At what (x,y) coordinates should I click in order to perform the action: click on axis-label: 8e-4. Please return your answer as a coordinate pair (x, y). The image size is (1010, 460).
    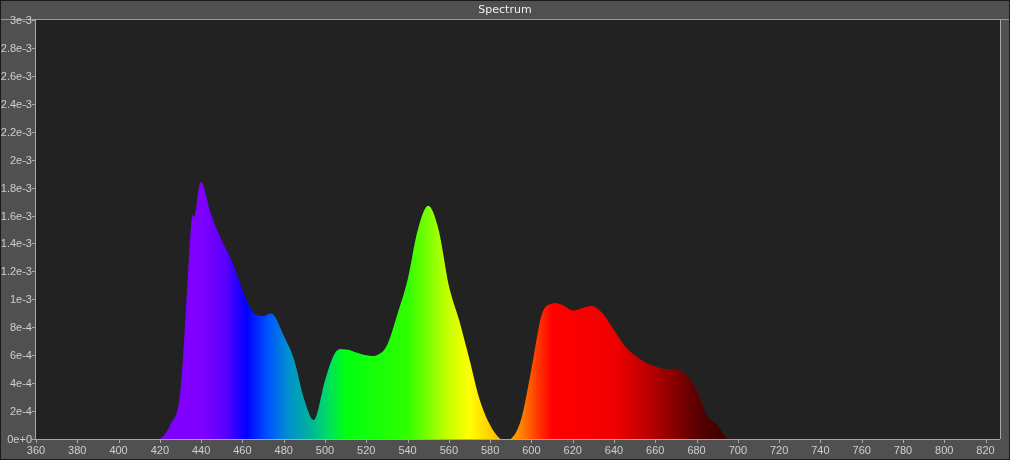
    Looking at the image, I should click on (20, 327).